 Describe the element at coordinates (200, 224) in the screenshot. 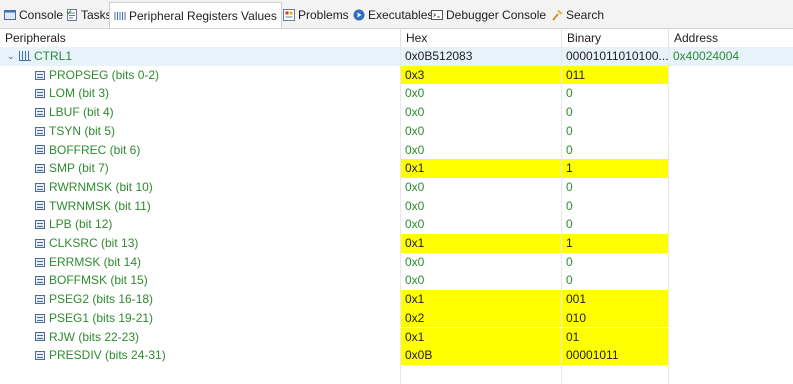

I see `bitfield-name-cell: LPB (bit 12)` at that location.